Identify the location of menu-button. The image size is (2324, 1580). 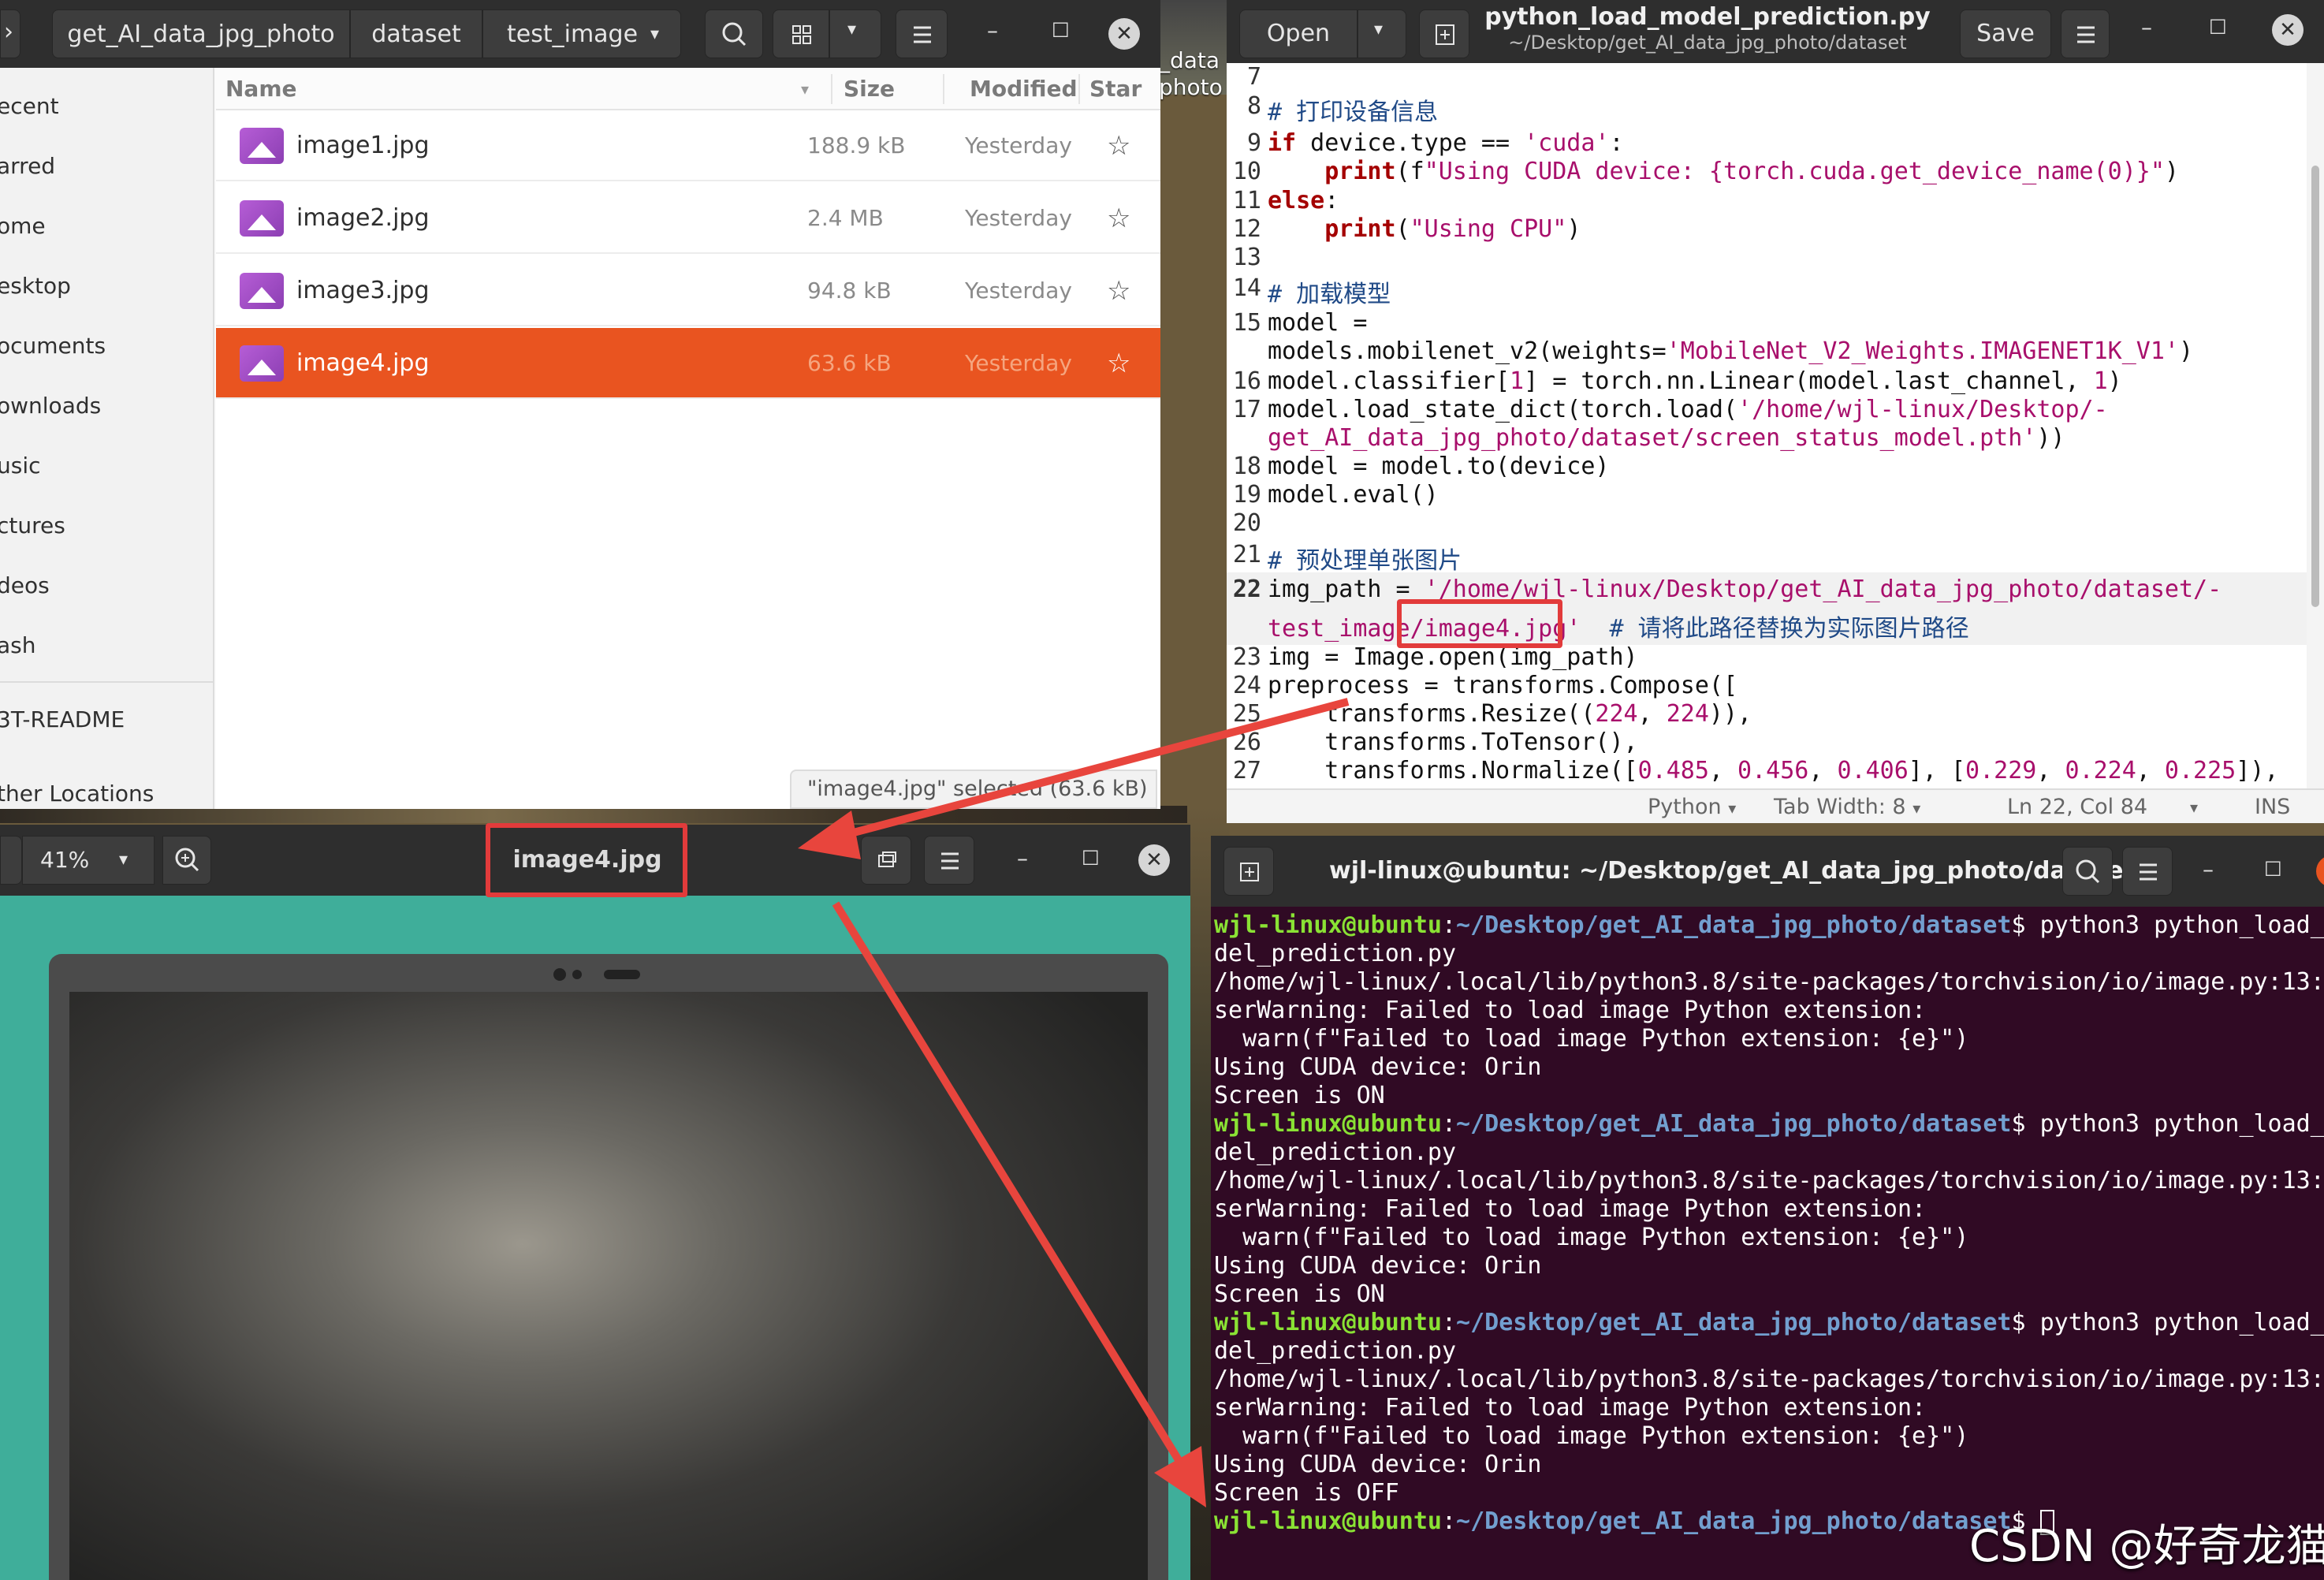
(922, 33).